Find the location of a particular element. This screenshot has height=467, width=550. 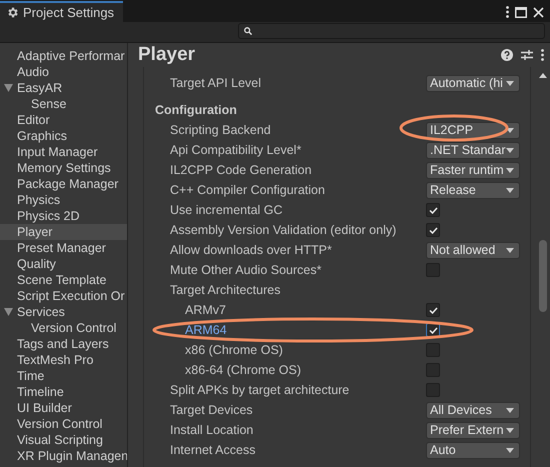

dropdown: Faster runtim is located at coordinates (473, 170).